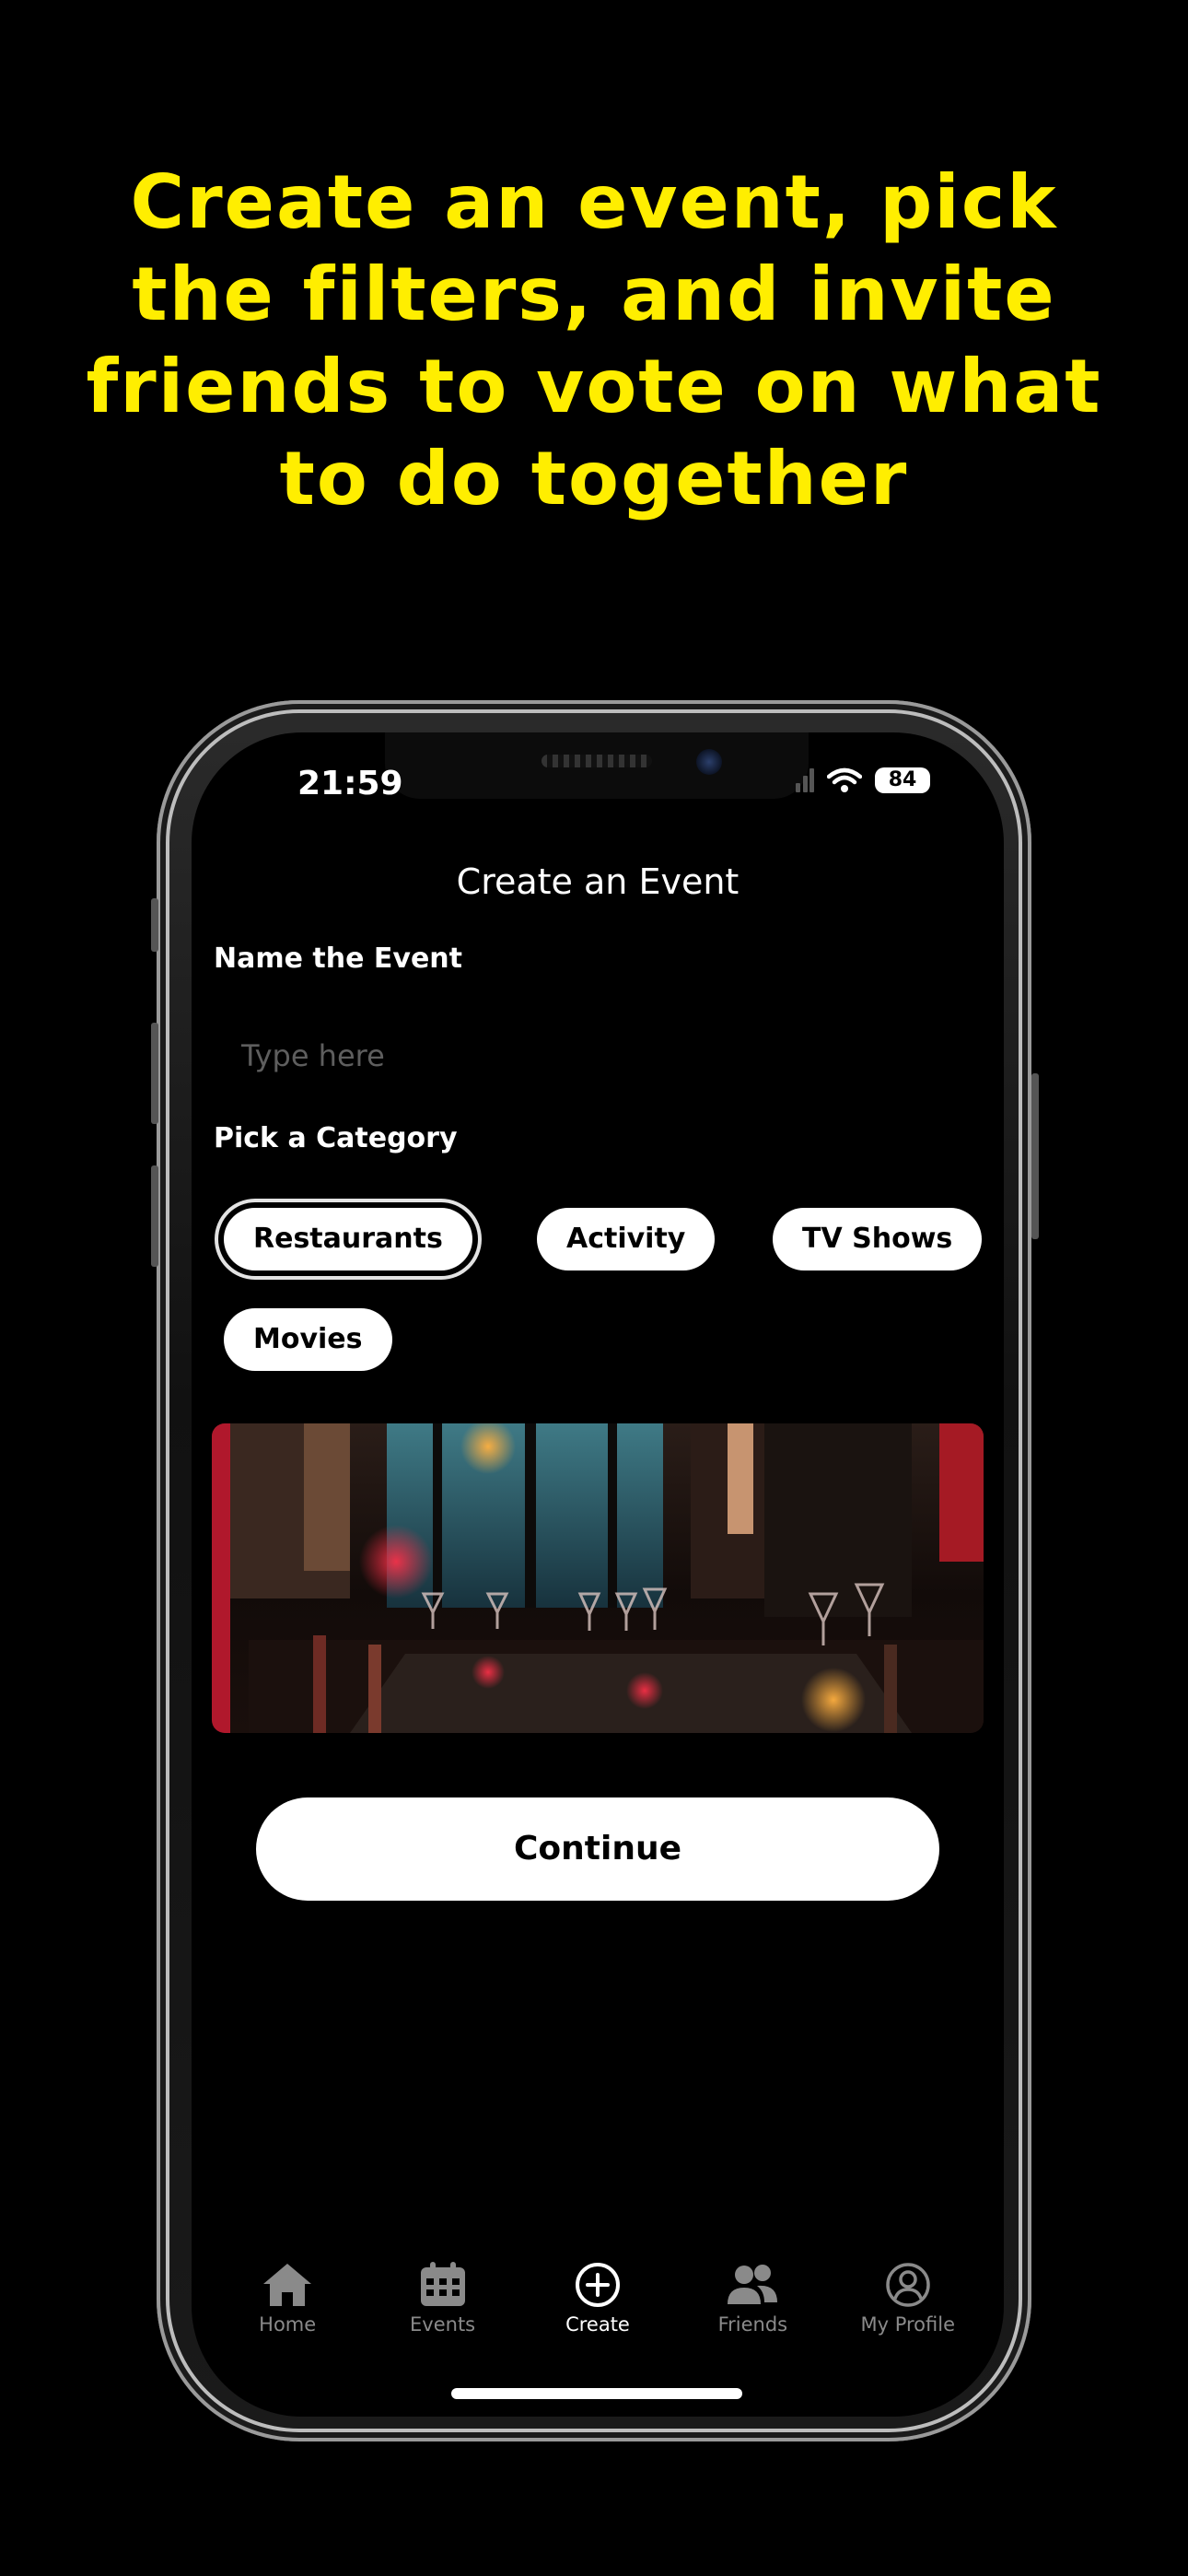 This screenshot has width=1188, height=2576. What do you see at coordinates (443, 2324) in the screenshot?
I see `tab-events-label: Events` at bounding box center [443, 2324].